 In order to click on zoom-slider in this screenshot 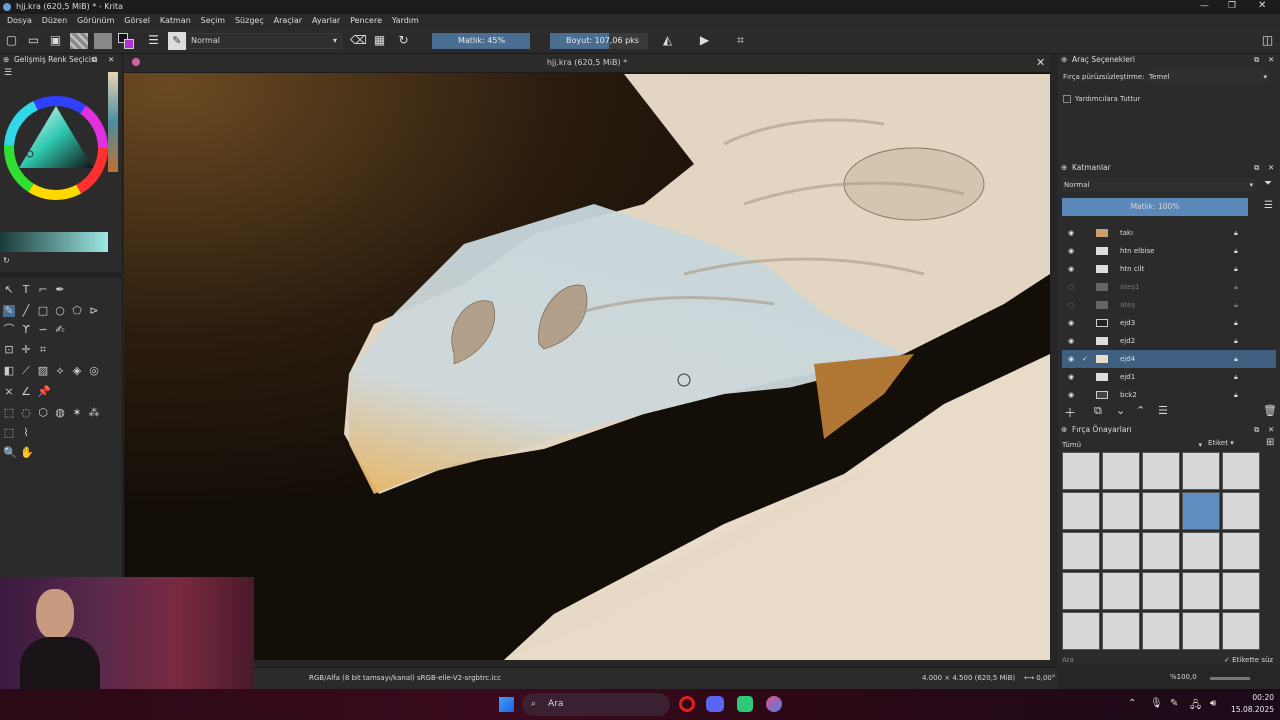, I will do `click(1230, 678)`.